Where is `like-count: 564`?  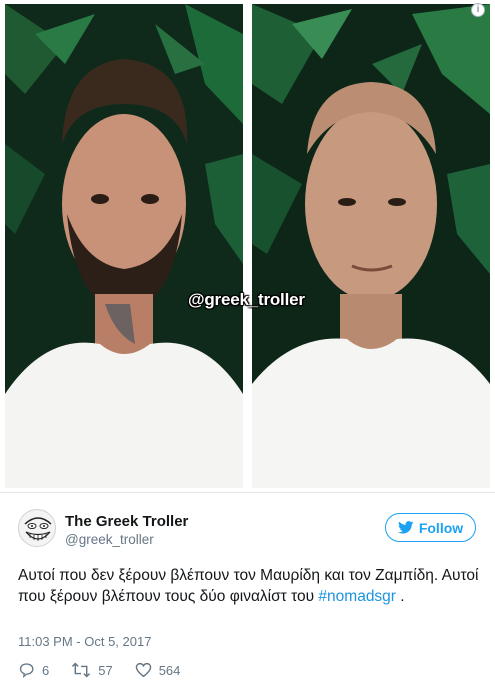
like-count: 564 is located at coordinates (169, 670).